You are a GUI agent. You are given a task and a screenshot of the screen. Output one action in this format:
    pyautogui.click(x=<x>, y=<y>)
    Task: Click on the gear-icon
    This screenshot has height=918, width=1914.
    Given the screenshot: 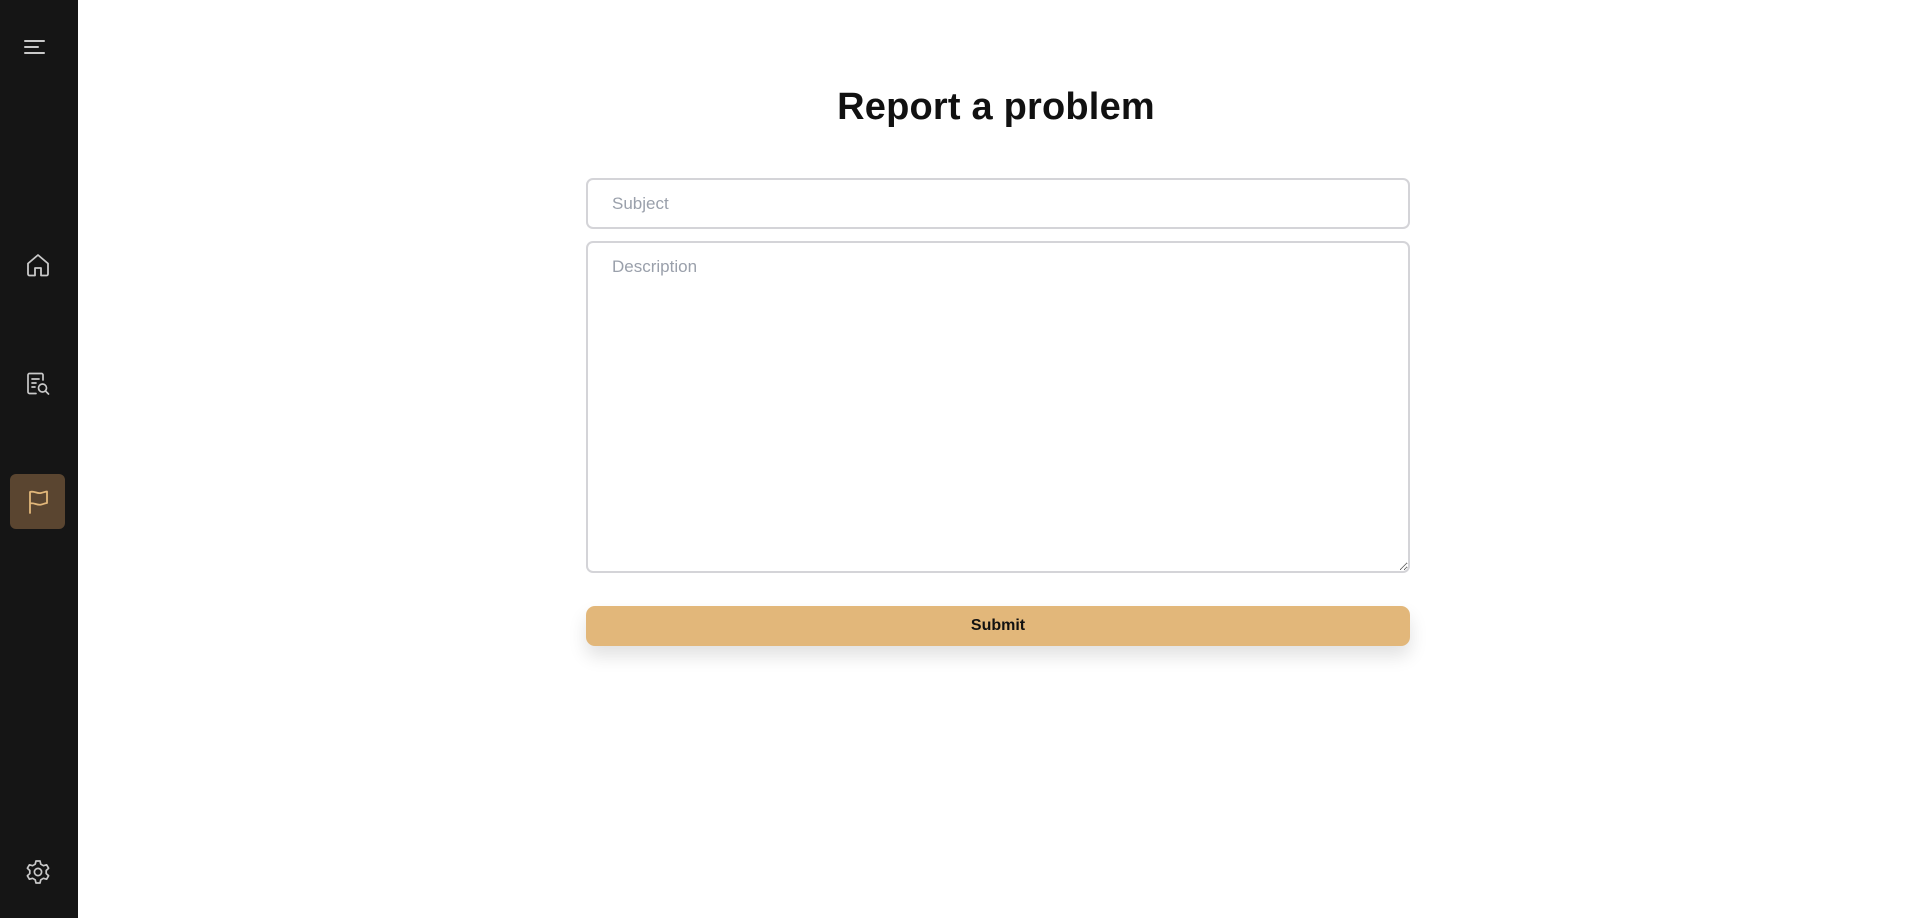 What is the action you would take?
    pyautogui.click(x=38, y=872)
    